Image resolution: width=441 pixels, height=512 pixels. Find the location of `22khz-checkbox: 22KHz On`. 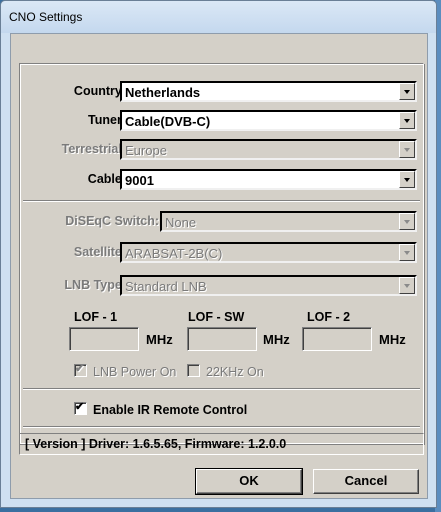

22khz-checkbox: 22KHz On is located at coordinates (225, 371).